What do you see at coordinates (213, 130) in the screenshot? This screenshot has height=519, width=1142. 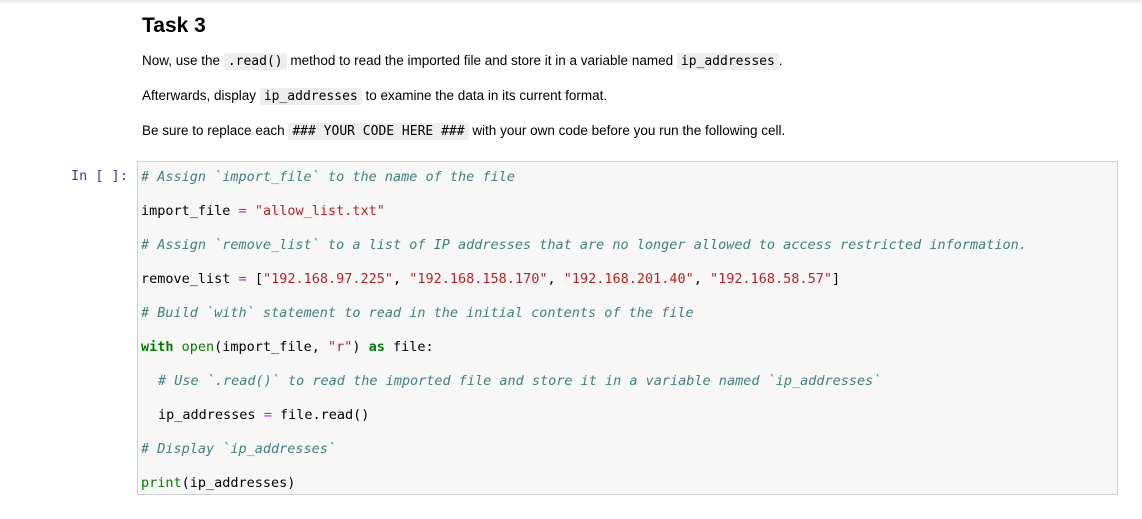 I see `p3-text-before: Be sure to replace each` at bounding box center [213, 130].